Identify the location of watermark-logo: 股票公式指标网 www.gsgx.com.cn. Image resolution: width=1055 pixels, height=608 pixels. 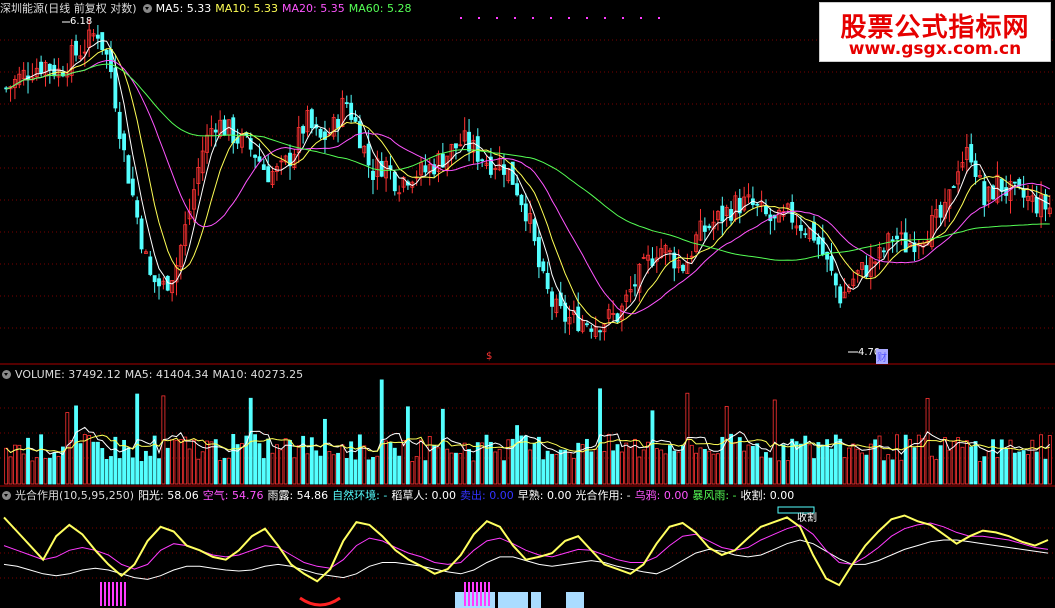
(935, 32).